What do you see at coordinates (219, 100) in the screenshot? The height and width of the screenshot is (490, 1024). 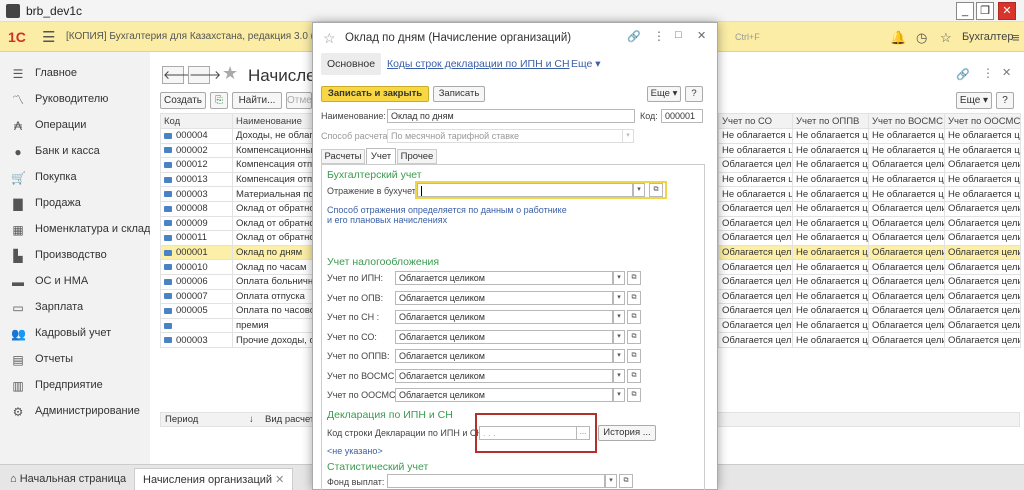 I see `copy-icon: ⎘` at bounding box center [219, 100].